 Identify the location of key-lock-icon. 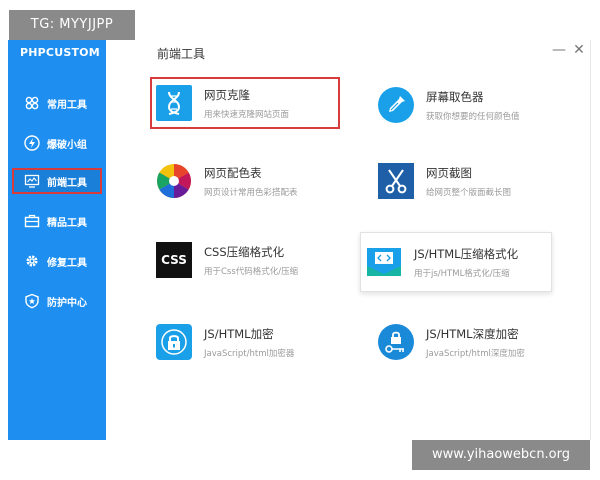
(396, 342).